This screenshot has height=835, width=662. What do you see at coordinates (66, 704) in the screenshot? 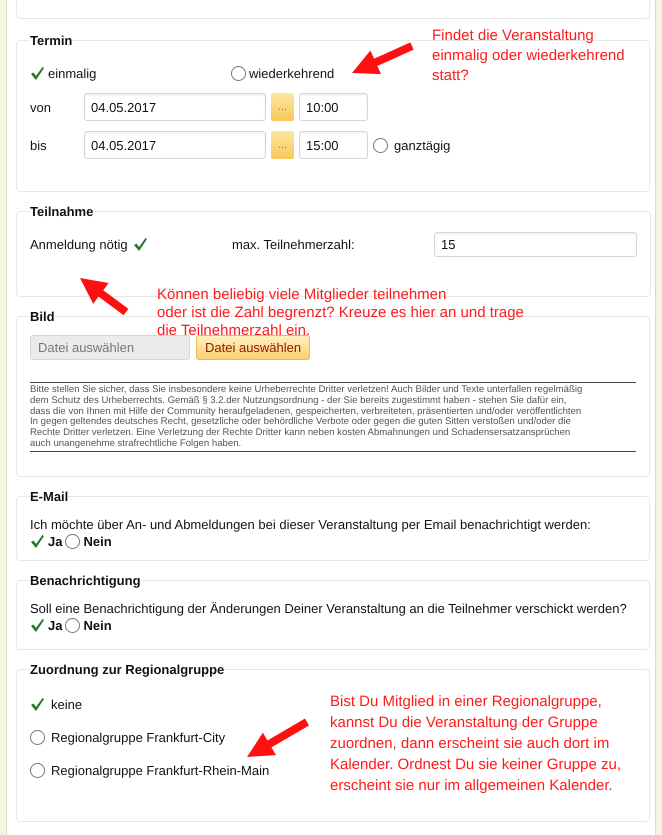
I see `option-label: keine` at bounding box center [66, 704].